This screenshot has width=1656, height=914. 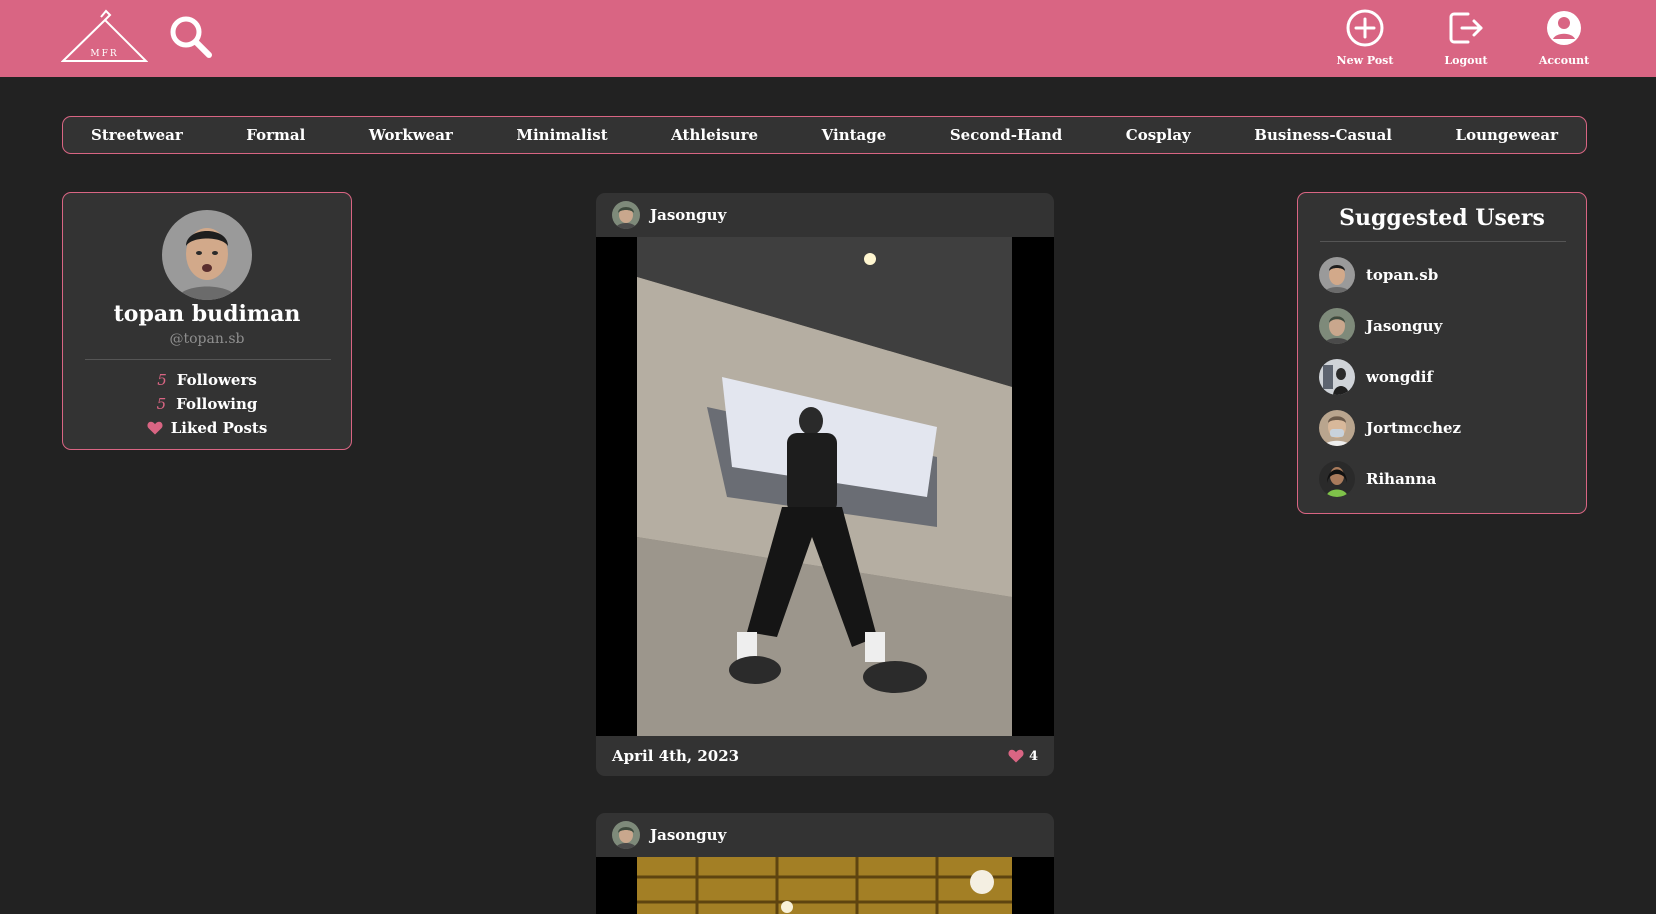 I want to click on suggested-user: topan.sb, so click(x=1378, y=275).